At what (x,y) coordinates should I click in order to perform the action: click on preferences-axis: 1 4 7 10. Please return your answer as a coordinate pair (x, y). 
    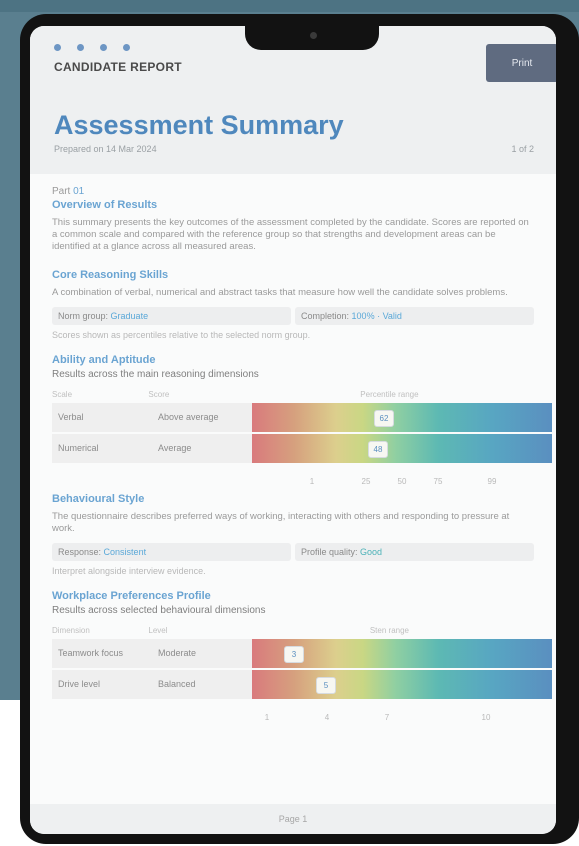
    Looking at the image, I should click on (402, 712).